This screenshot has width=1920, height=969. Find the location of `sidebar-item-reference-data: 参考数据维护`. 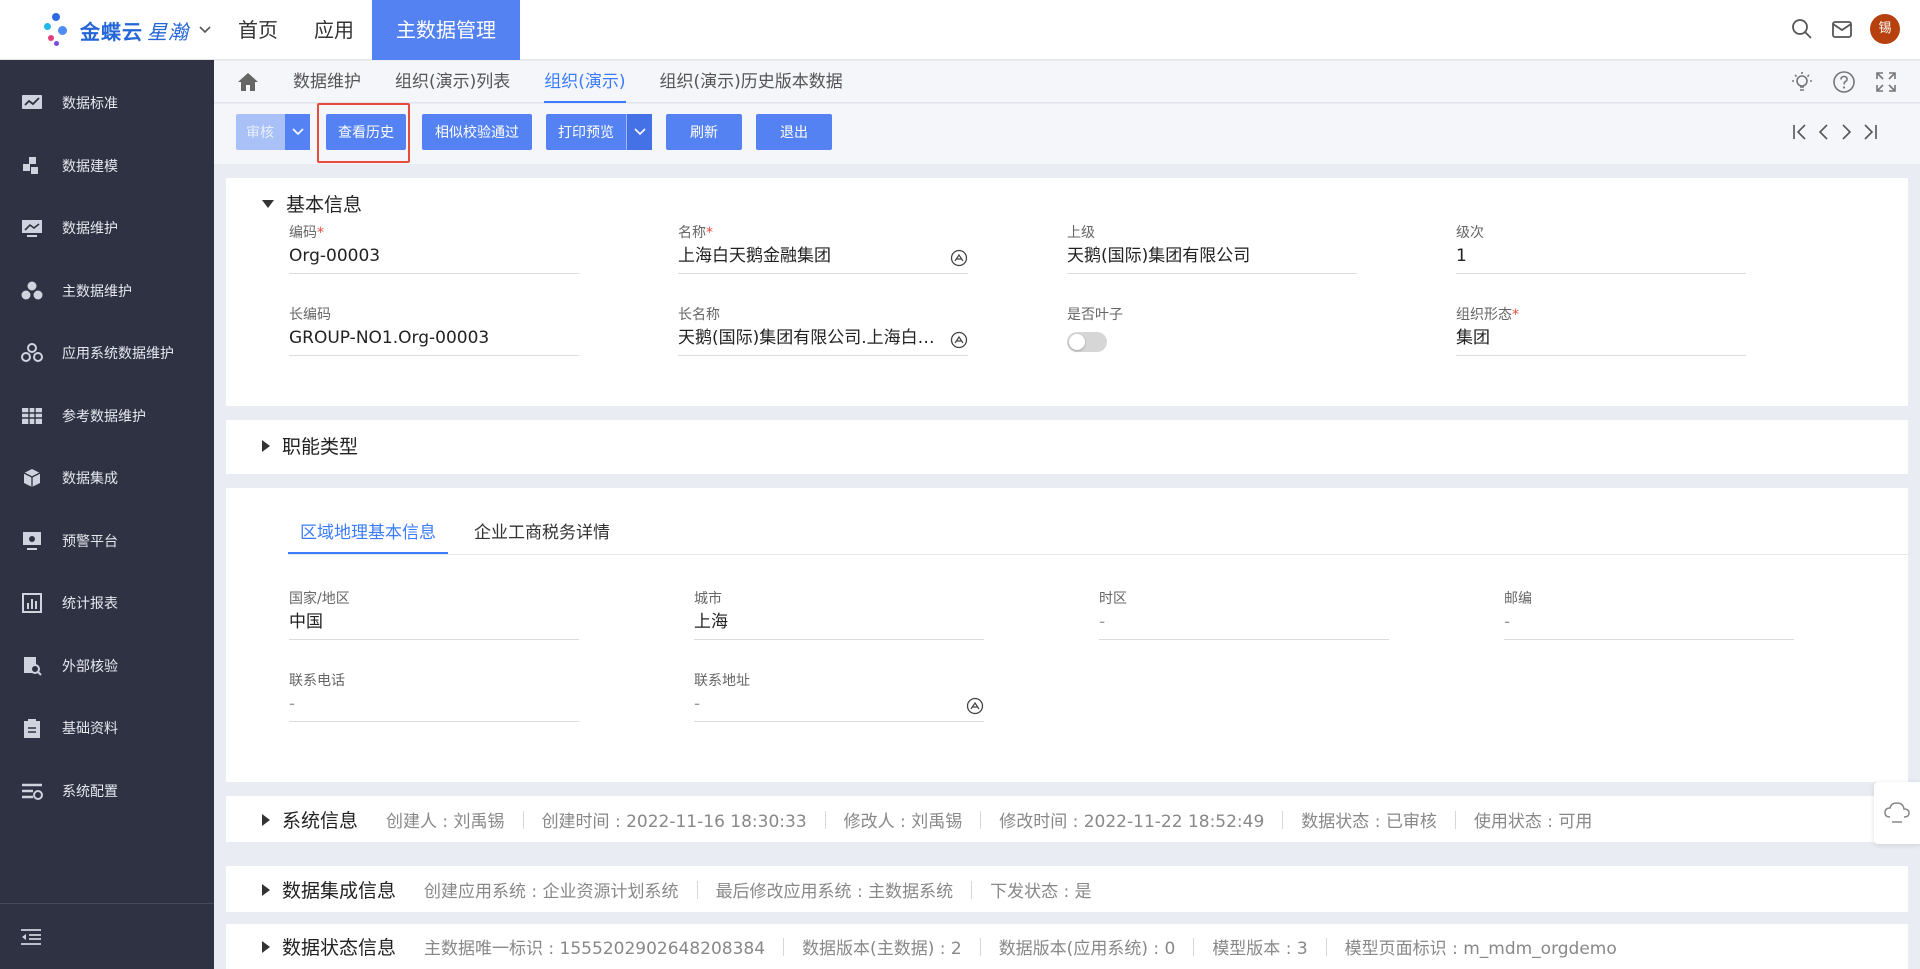

sidebar-item-reference-data: 参考数据维护 is located at coordinates (107, 416).